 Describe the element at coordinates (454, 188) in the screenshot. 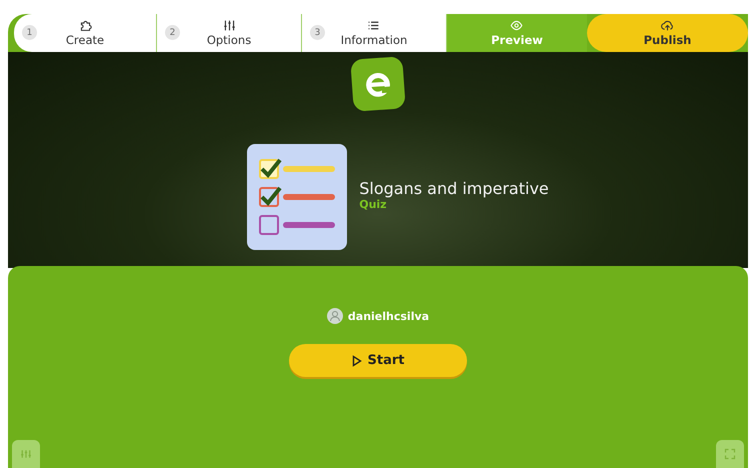

I see `activity-title: Slogans and imperative` at that location.